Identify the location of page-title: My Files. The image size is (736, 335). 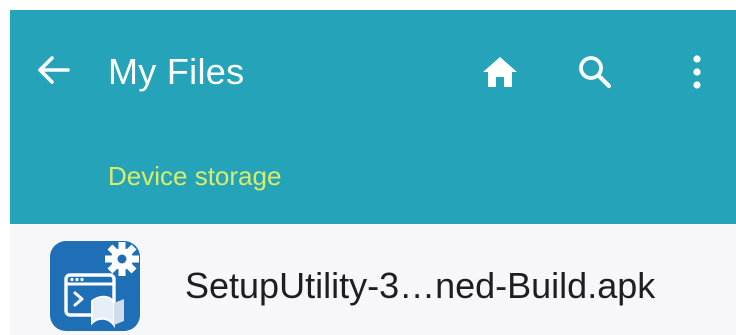
(176, 71).